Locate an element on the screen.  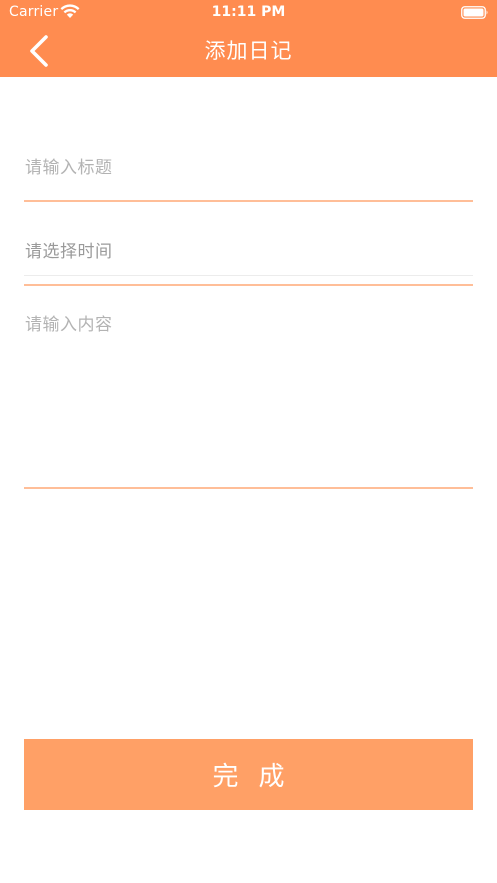
content-divider is located at coordinates (248, 488).